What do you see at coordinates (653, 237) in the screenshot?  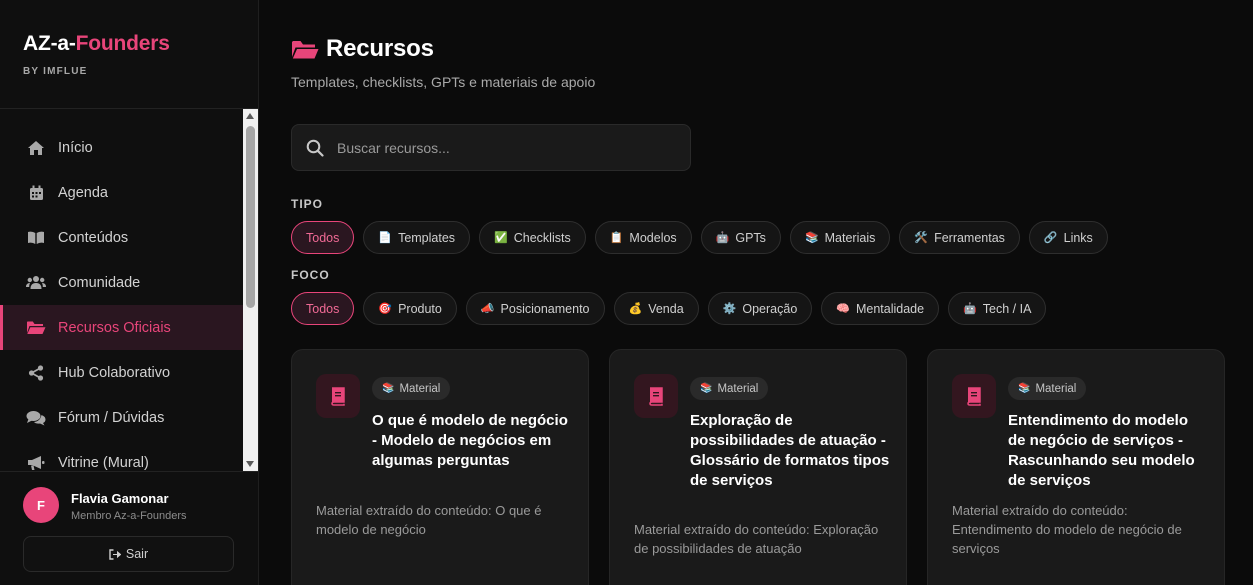 I see `chip-label: Modelos` at bounding box center [653, 237].